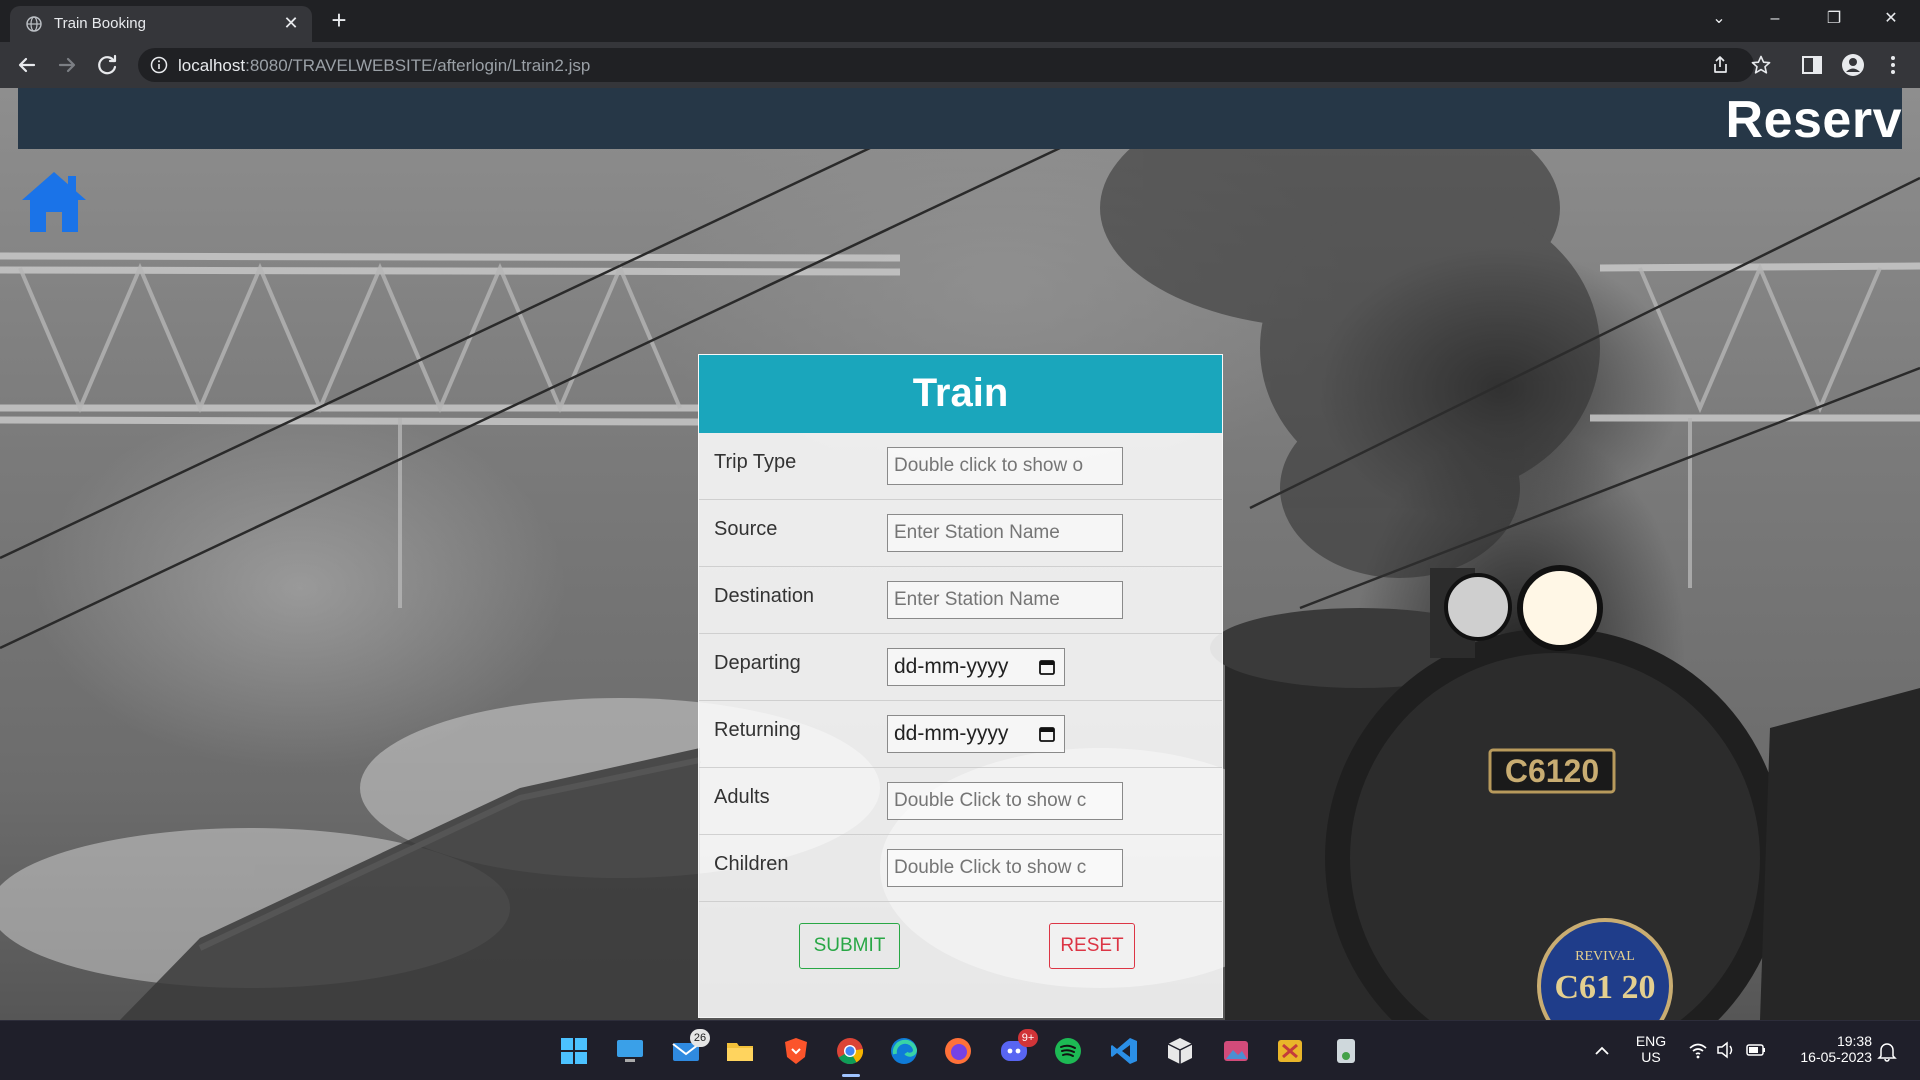 This screenshot has width=1920, height=1080. What do you see at coordinates (1005, 600) in the screenshot?
I see `destination-station-input` at bounding box center [1005, 600].